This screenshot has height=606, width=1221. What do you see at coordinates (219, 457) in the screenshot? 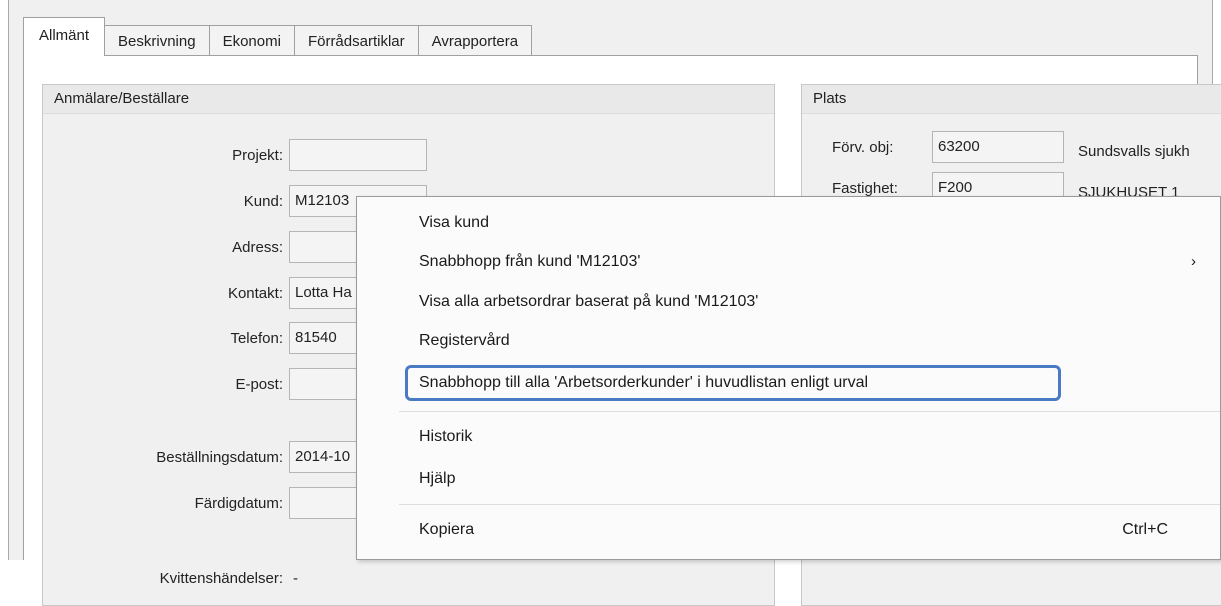
I see `label-bestallningsdatum: Beställningsdatum:` at bounding box center [219, 457].